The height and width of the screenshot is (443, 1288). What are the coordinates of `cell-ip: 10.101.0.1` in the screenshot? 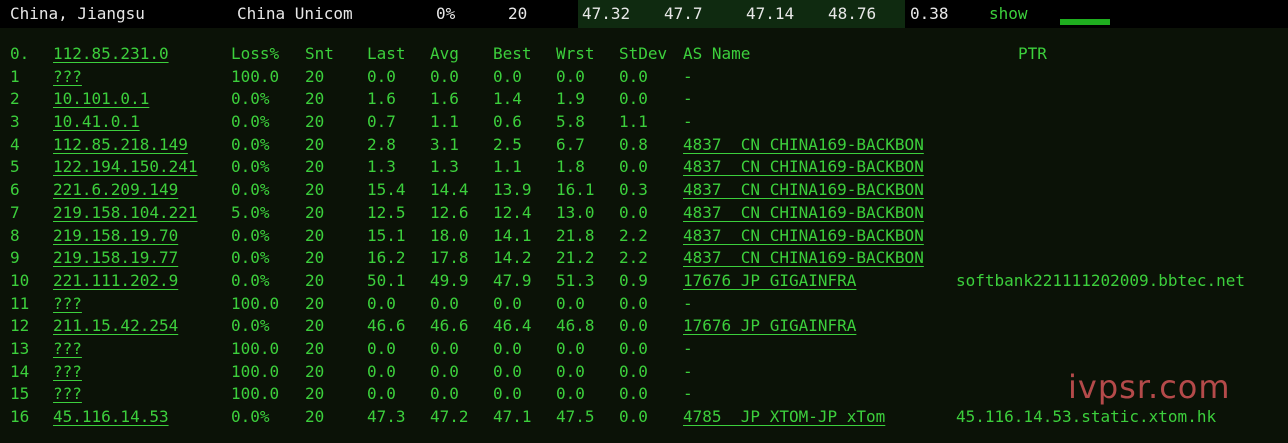 It's located at (101, 98).